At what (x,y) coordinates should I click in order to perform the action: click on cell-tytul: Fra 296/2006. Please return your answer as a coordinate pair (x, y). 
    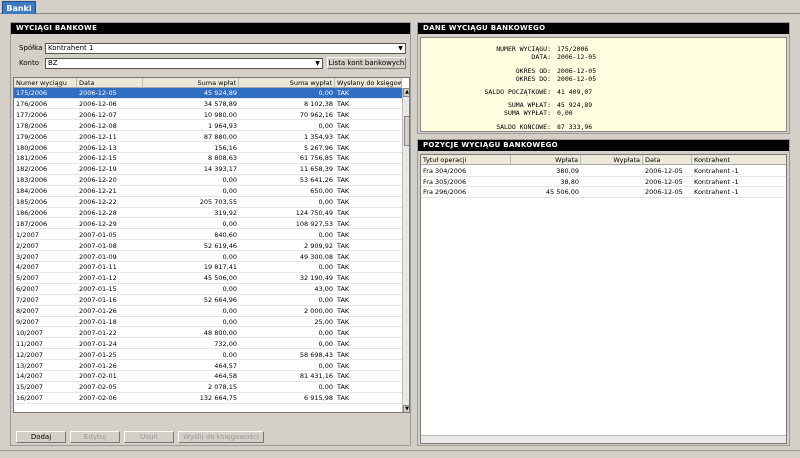
    Looking at the image, I should click on (445, 192).